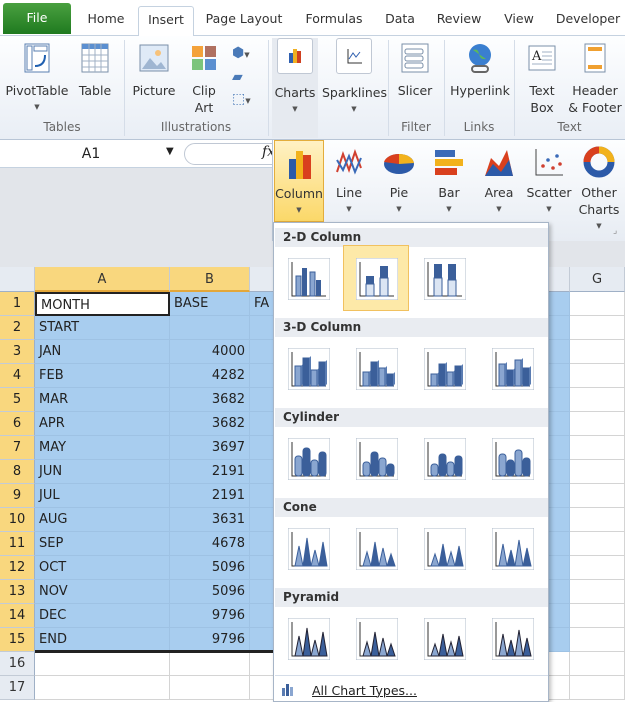  I want to click on row-header: 2, so click(17, 328).